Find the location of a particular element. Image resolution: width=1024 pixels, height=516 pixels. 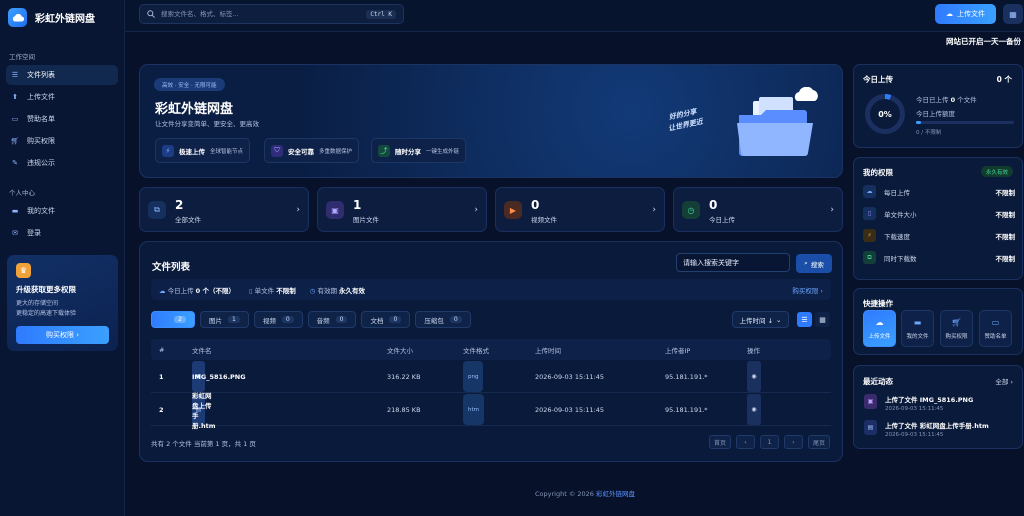

list-view-button: ☰ is located at coordinates (804, 319).